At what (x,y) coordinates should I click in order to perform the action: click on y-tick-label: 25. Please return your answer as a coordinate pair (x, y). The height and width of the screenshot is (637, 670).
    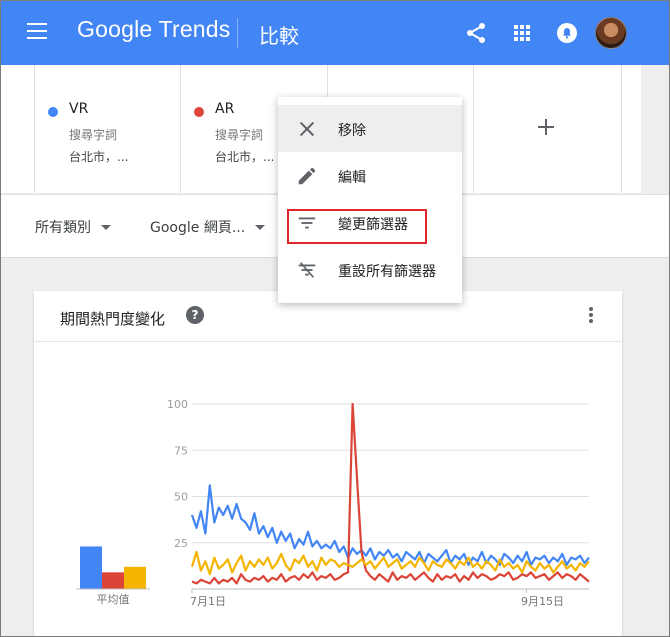
    Looking at the image, I should click on (181, 543).